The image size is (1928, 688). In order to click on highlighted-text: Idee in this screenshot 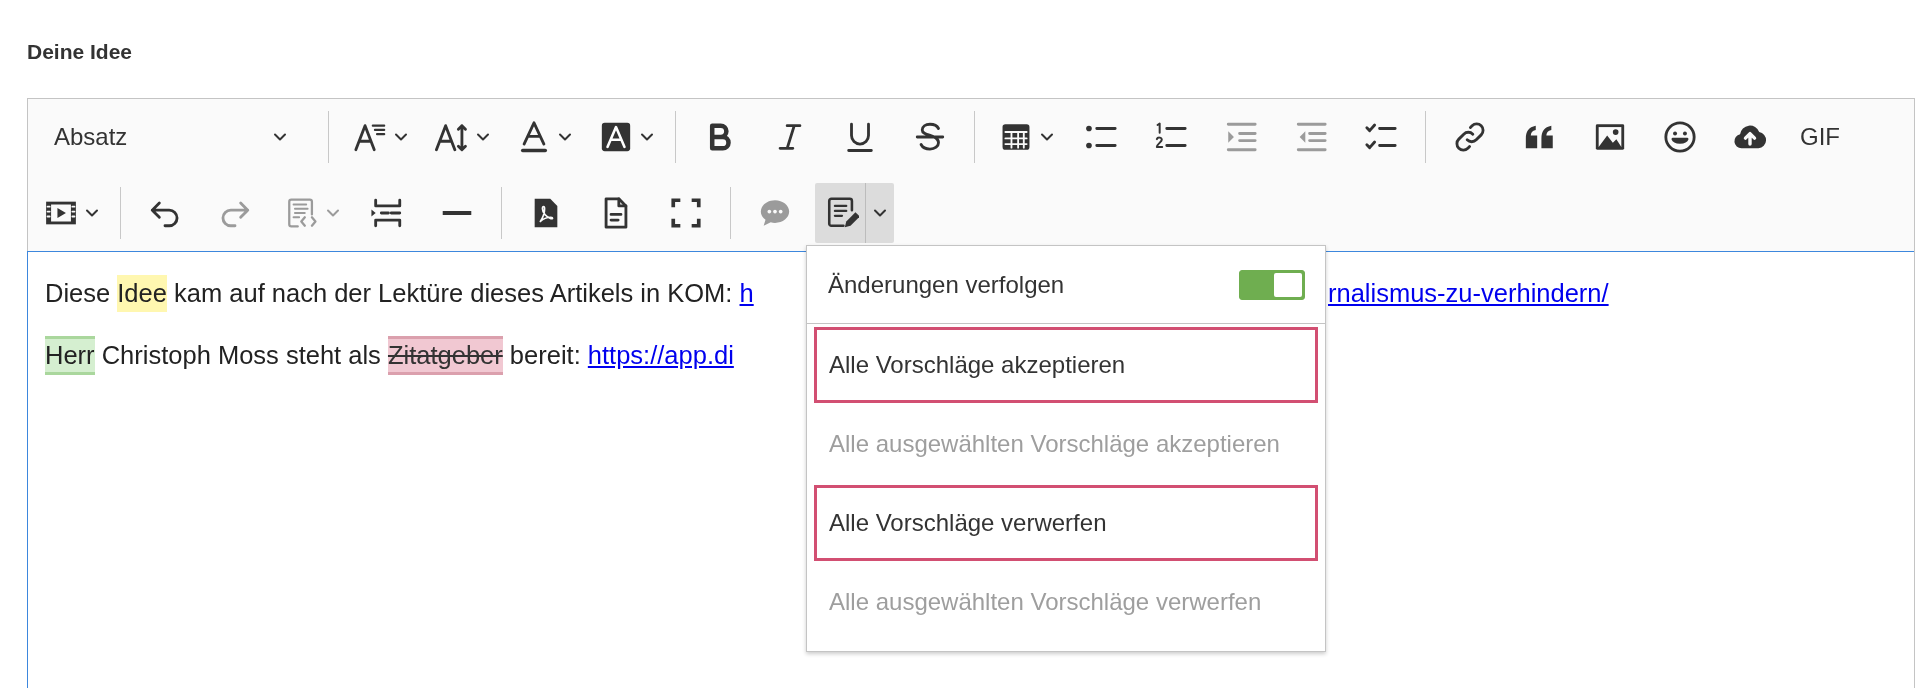, I will do `click(142, 293)`.